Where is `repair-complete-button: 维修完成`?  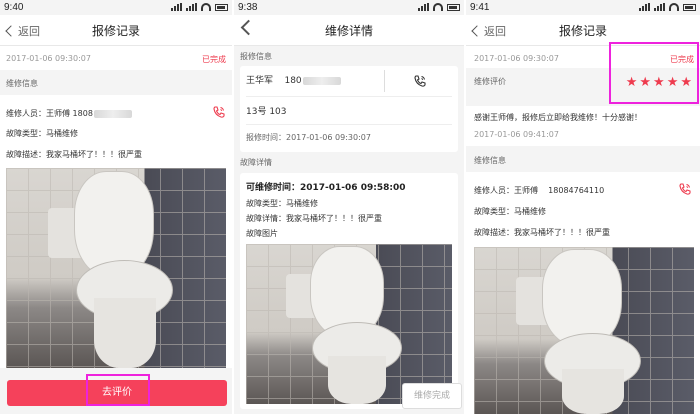
repair-complete-button: 维修完成 is located at coordinates (432, 396).